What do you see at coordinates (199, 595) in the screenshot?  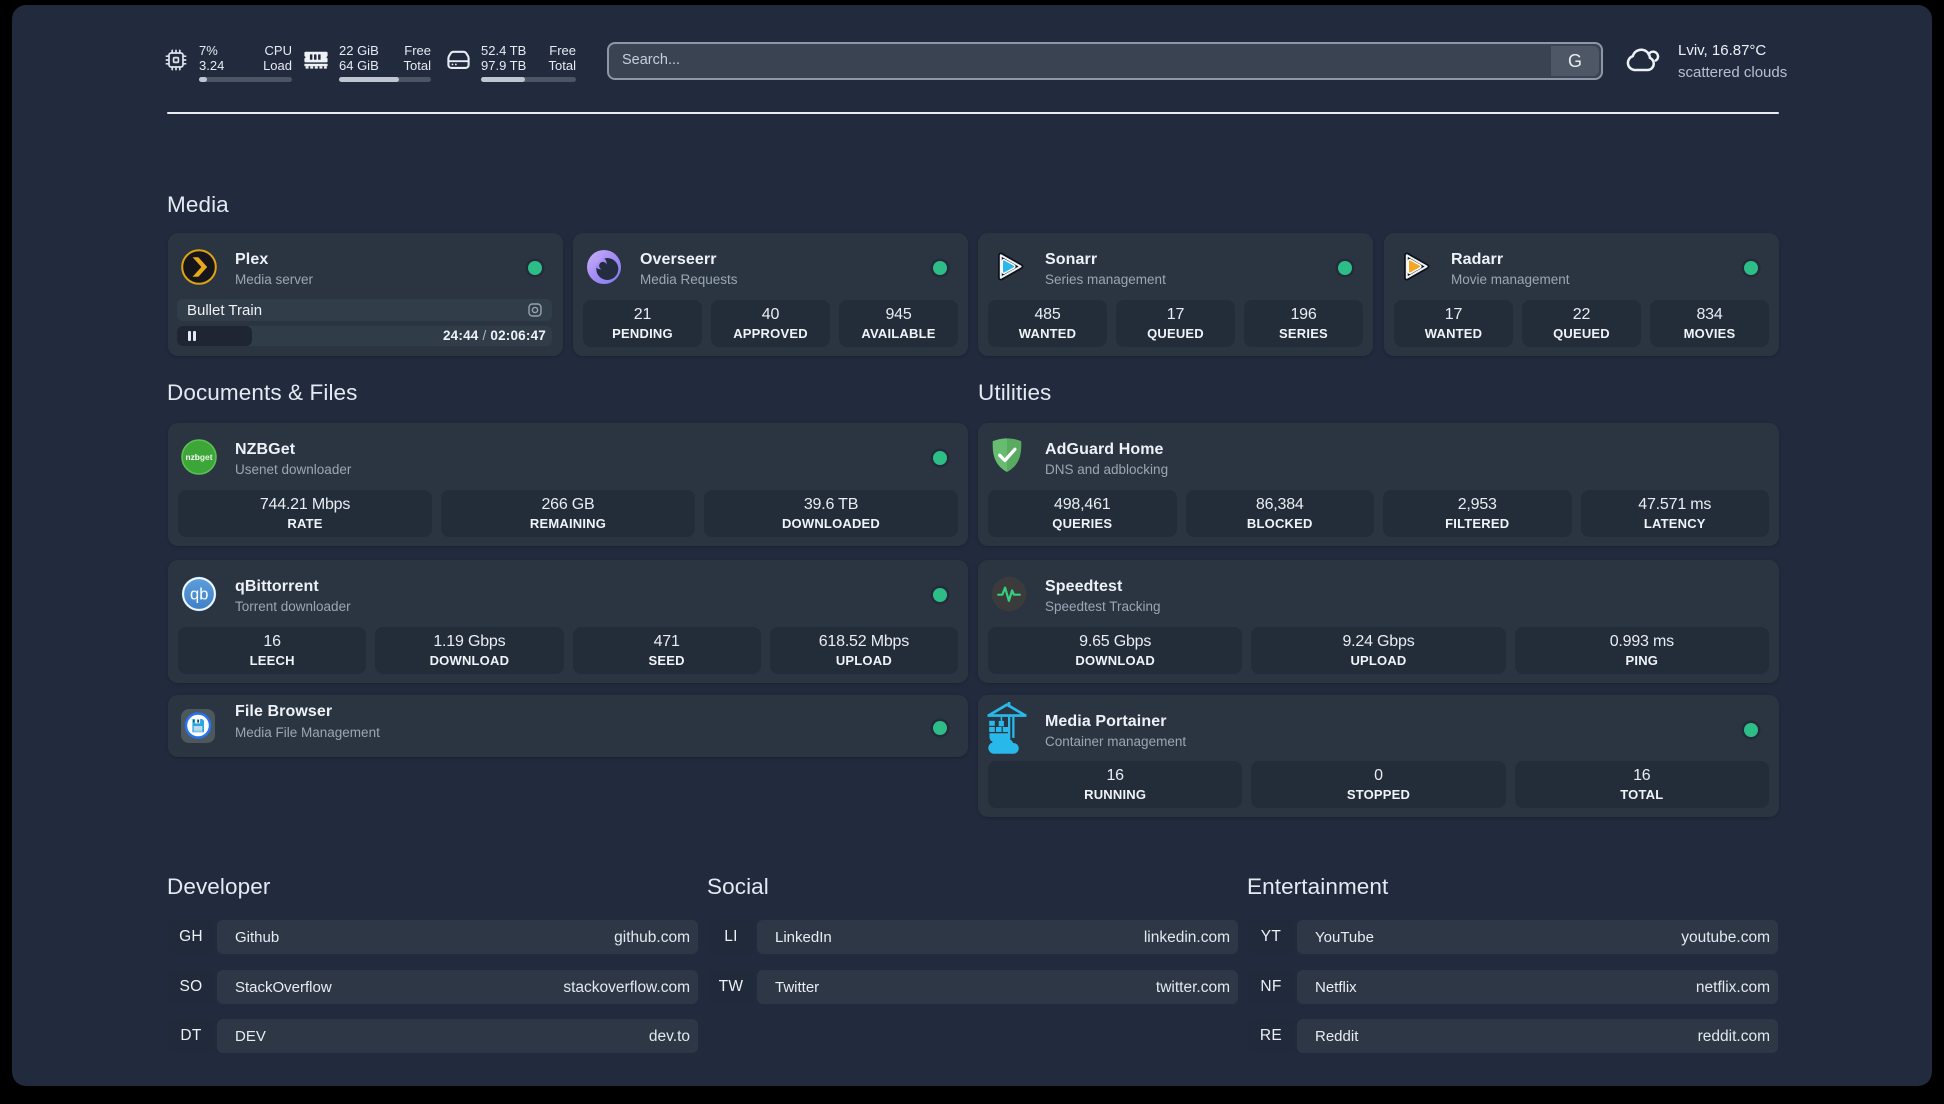 I see `svg-text: qb` at bounding box center [199, 595].